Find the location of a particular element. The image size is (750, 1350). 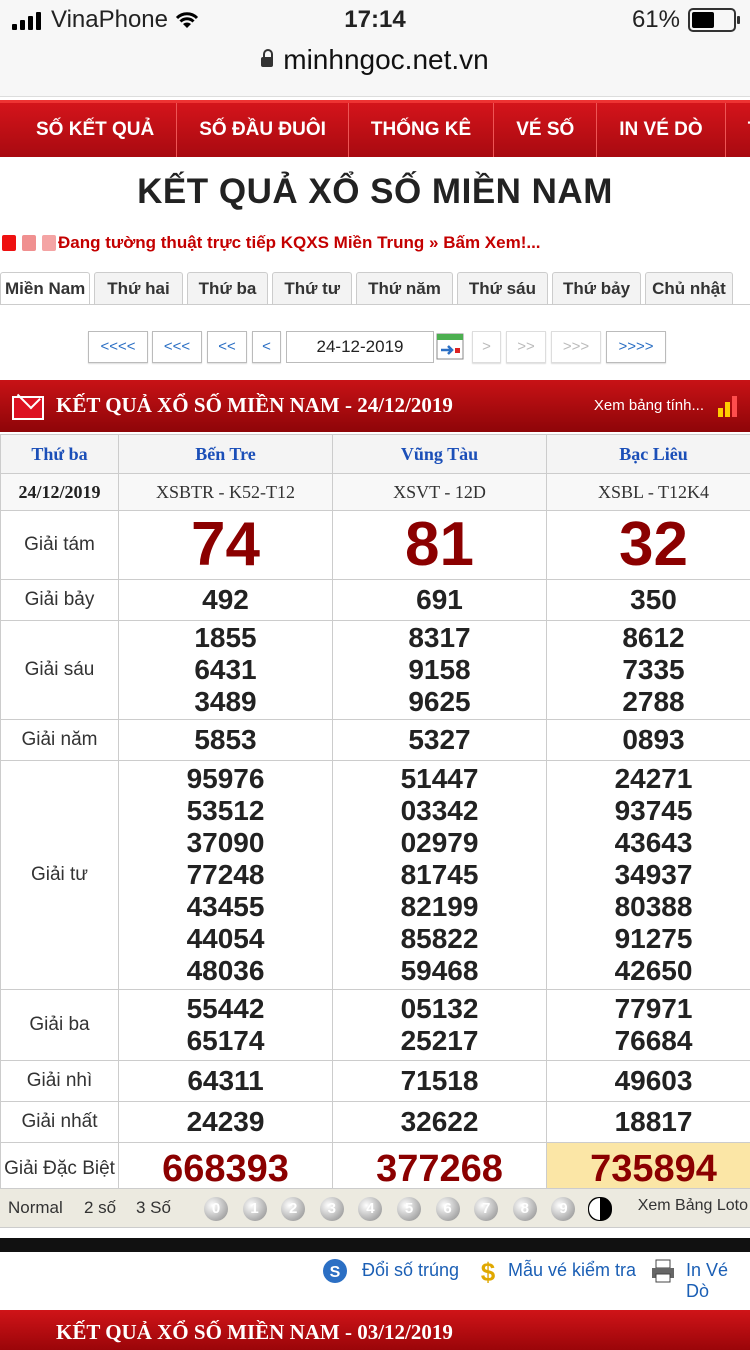

prize-row: Giải năm585353270893 is located at coordinates (375, 740).